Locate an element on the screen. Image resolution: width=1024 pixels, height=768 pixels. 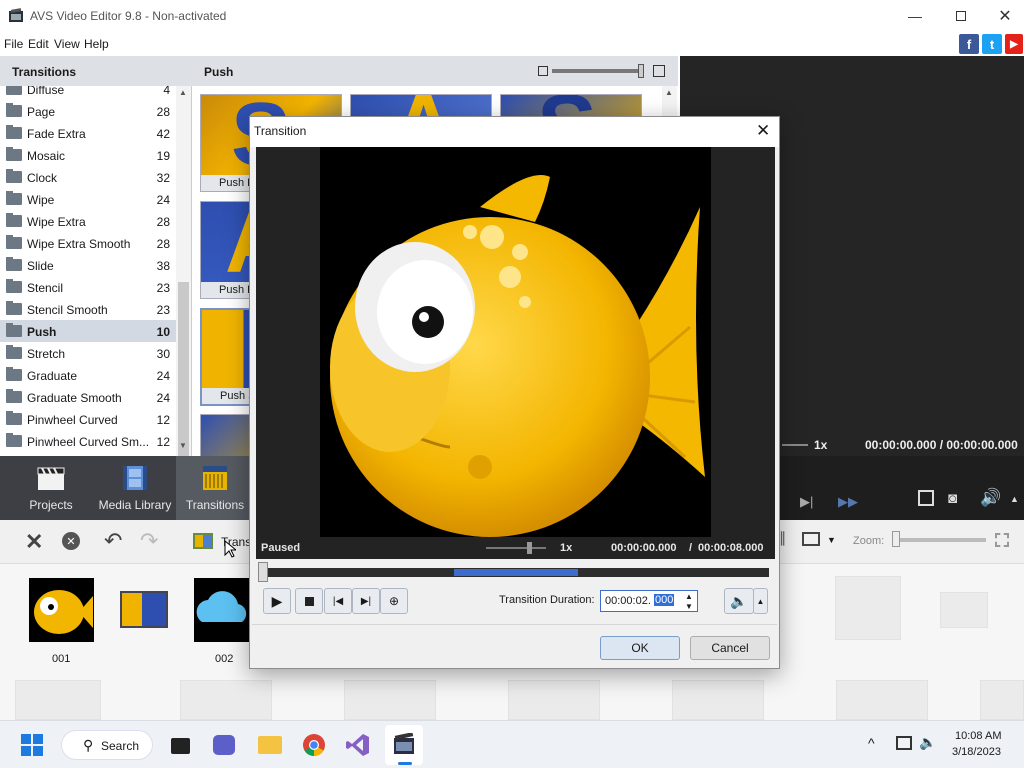
youtube-icon: ▶ is located at coordinates (1014, 44).